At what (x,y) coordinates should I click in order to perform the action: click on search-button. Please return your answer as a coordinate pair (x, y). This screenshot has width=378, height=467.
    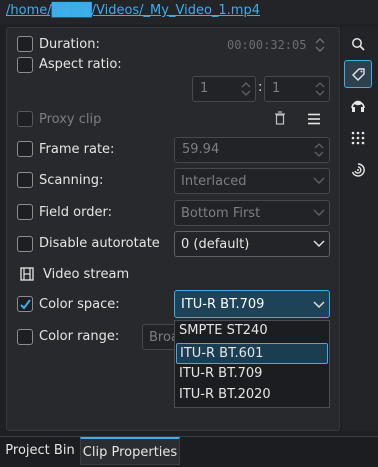
    Looking at the image, I should click on (358, 44).